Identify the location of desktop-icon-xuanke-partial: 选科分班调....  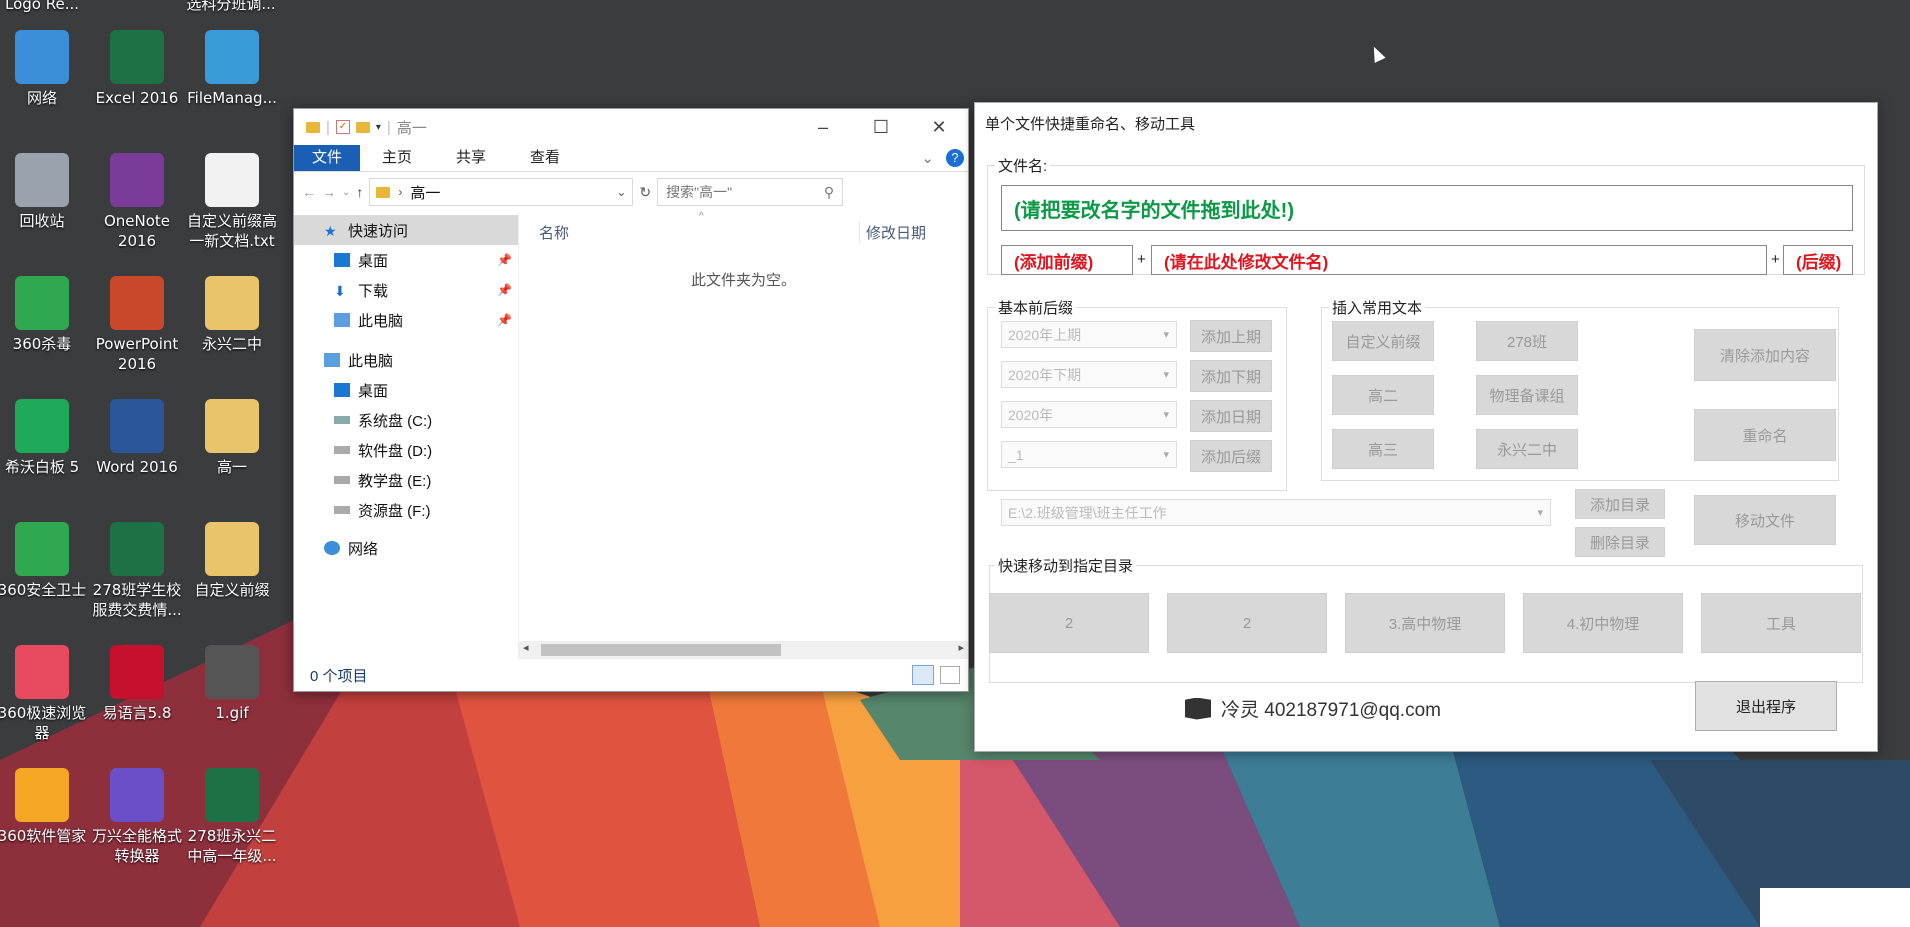
(231, 7).